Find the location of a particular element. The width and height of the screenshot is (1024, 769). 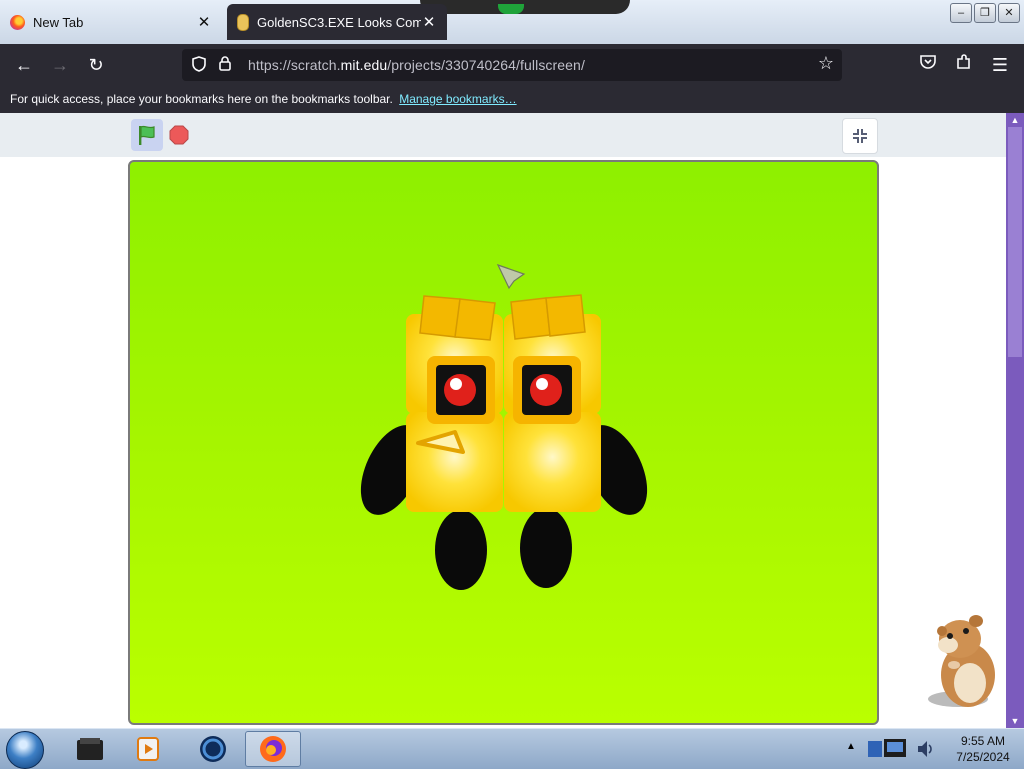

show-hidden-icons-icon: ▲ is located at coordinates (851, 746).